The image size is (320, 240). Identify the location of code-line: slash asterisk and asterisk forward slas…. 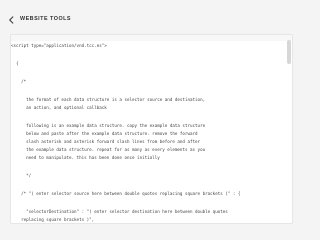
(151, 142).